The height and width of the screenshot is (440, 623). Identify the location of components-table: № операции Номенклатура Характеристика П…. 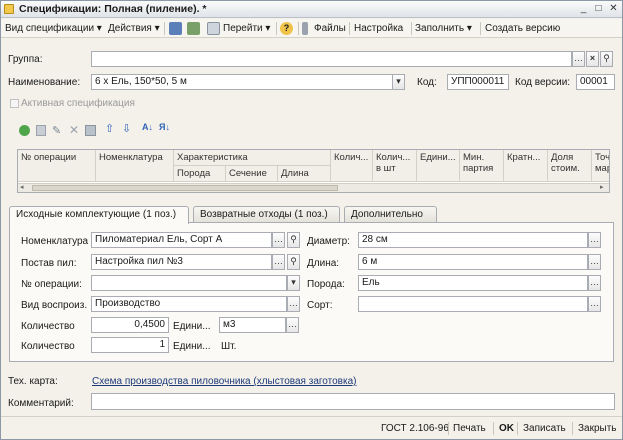
(313, 171).